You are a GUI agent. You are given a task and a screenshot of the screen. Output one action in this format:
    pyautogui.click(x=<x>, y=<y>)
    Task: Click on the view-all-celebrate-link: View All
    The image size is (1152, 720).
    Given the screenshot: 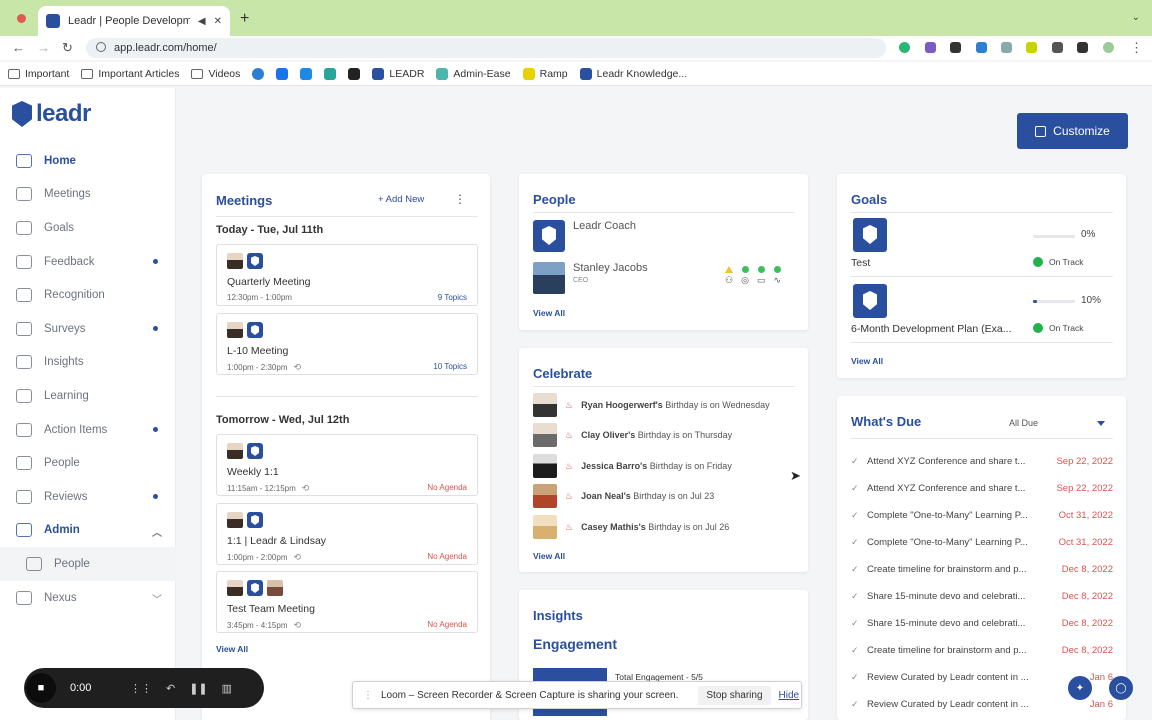 What is the action you would take?
    pyautogui.click(x=549, y=556)
    